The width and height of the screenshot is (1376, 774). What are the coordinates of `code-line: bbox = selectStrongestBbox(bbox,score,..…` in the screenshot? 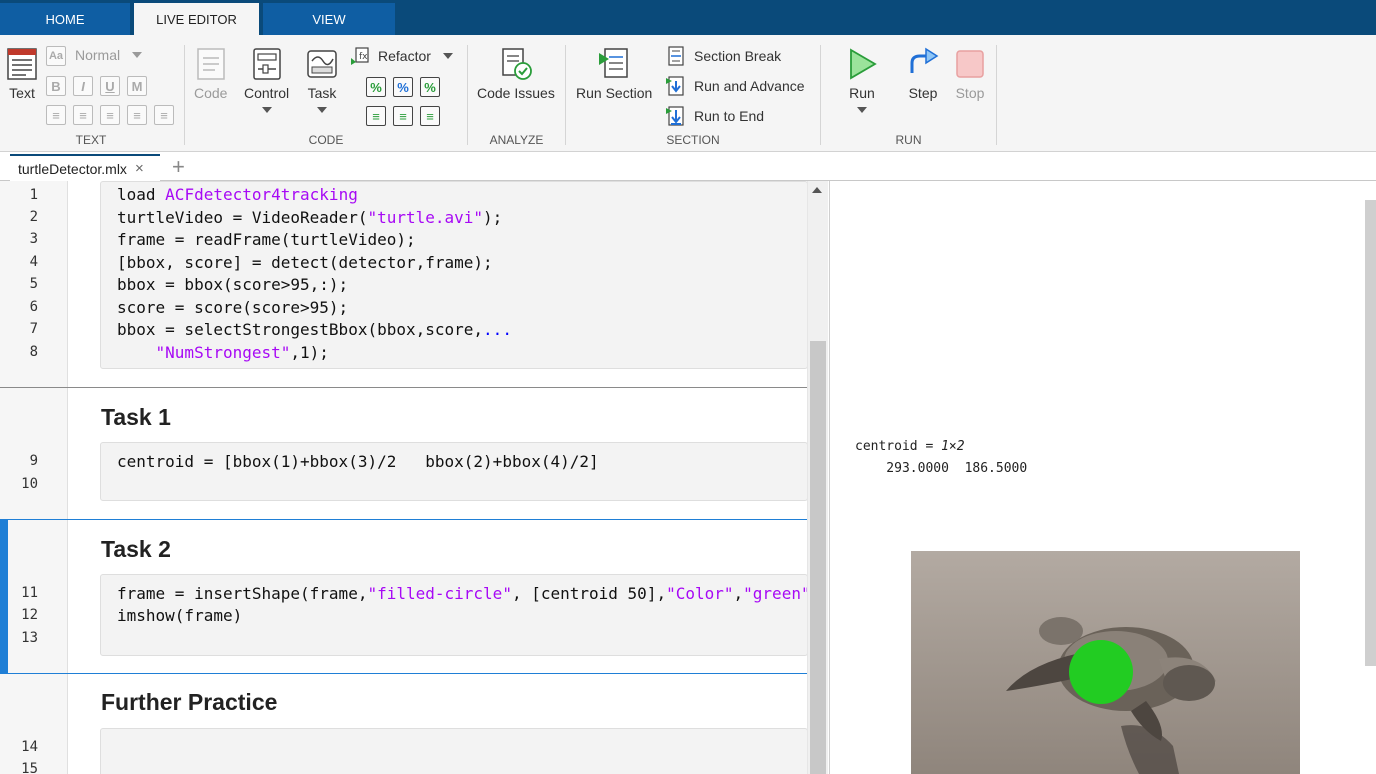 It's located at (314, 329).